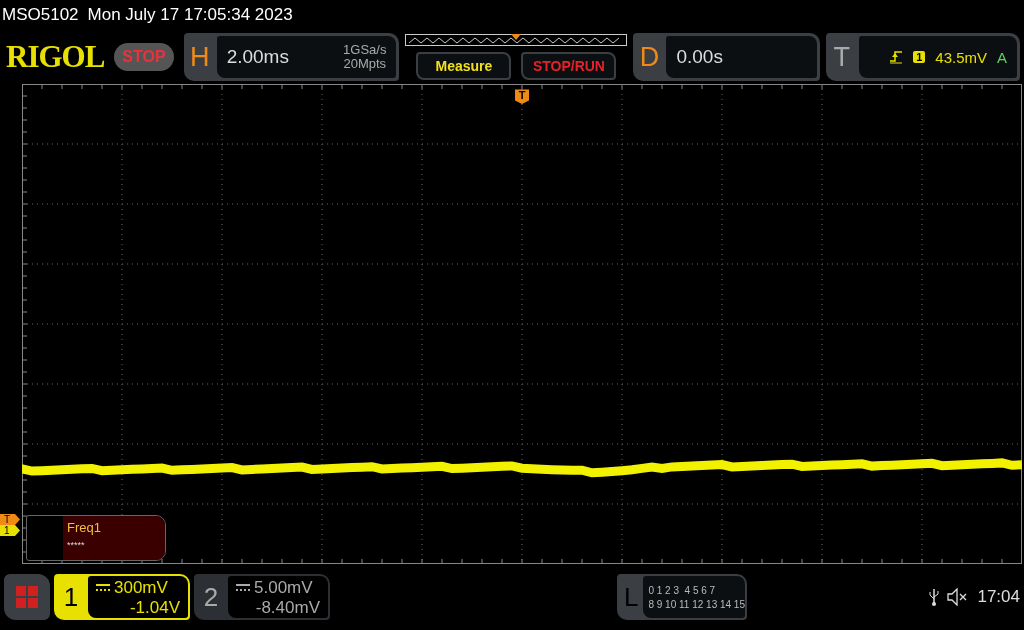  What do you see at coordinates (211, 597) in the screenshot?
I see `channel-number: 2` at bounding box center [211, 597].